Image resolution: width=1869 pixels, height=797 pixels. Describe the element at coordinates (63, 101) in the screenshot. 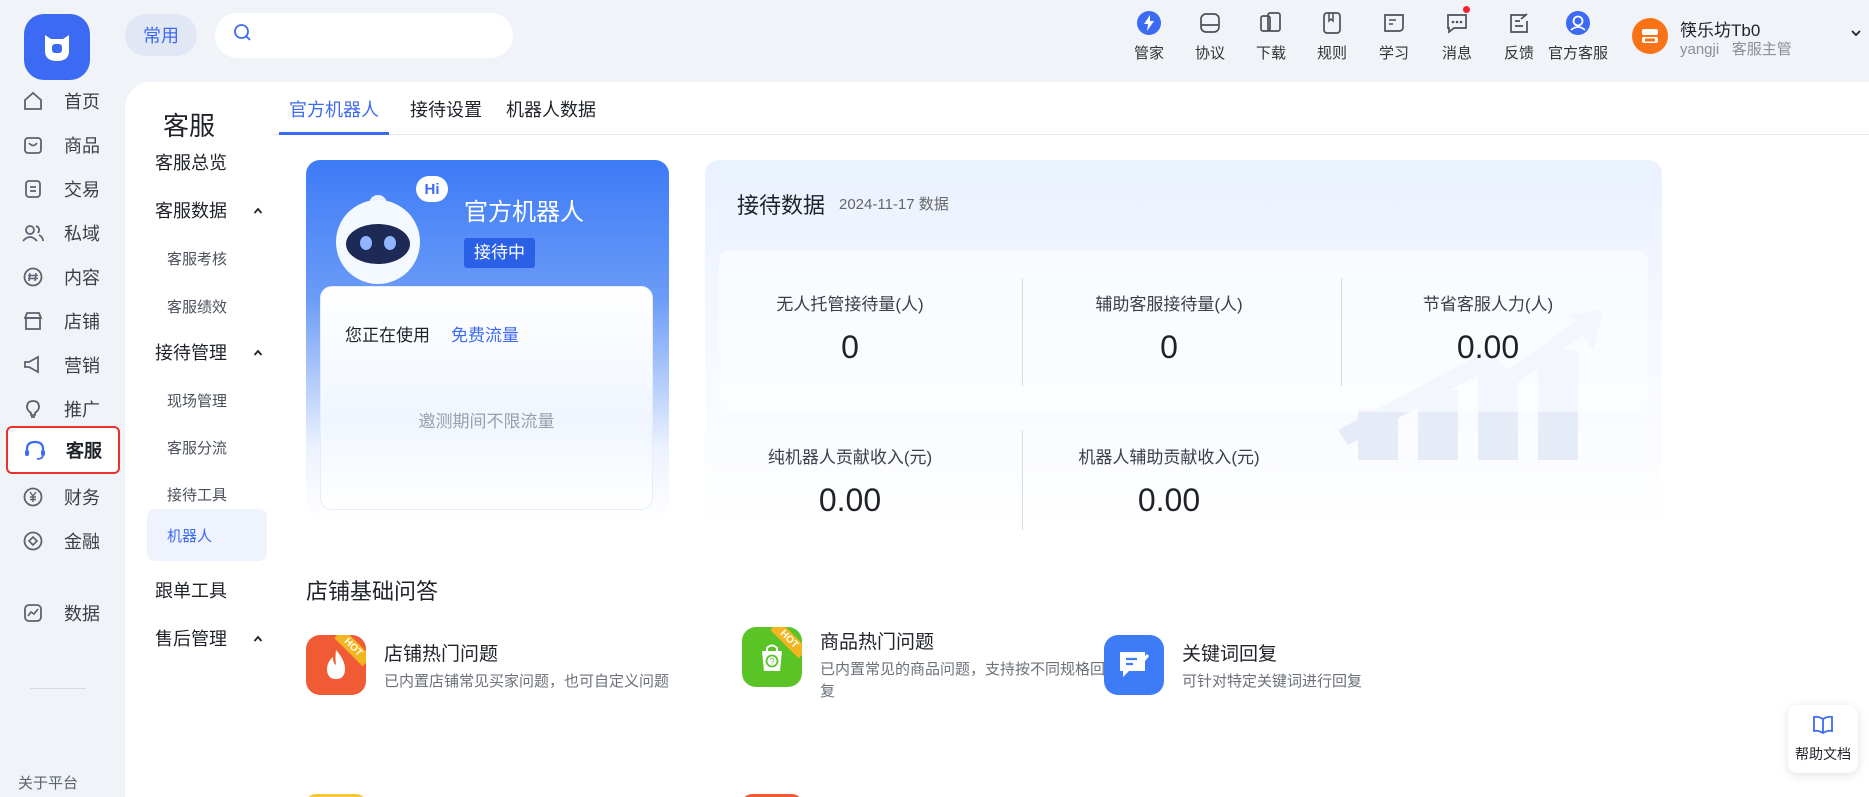

I see `rail-item-home: 首页` at that location.